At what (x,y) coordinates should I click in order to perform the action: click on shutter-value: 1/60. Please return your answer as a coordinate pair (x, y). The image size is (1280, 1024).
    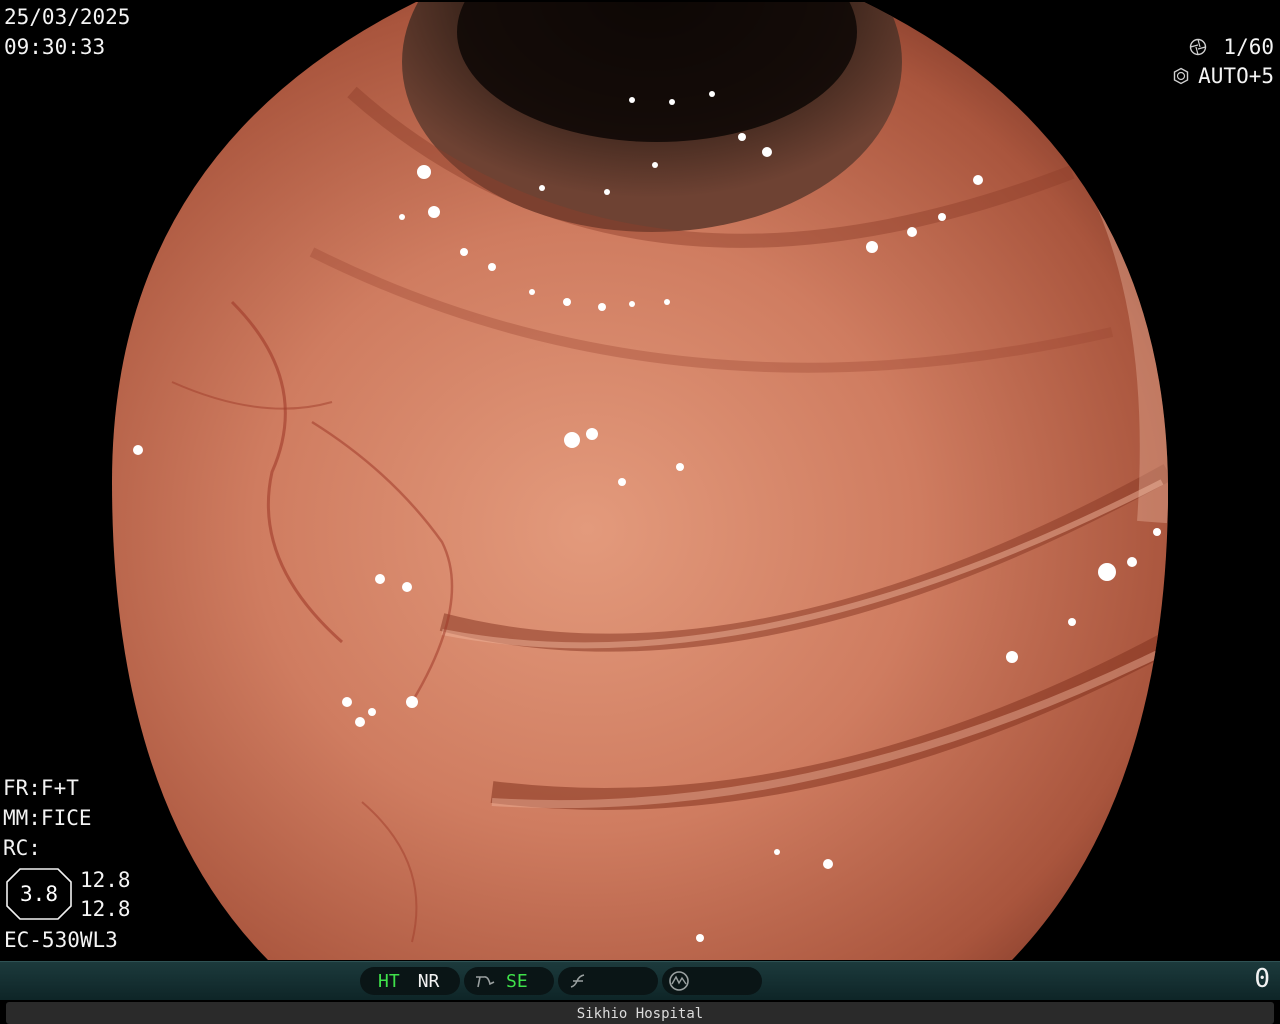
    Looking at the image, I should click on (1248, 47).